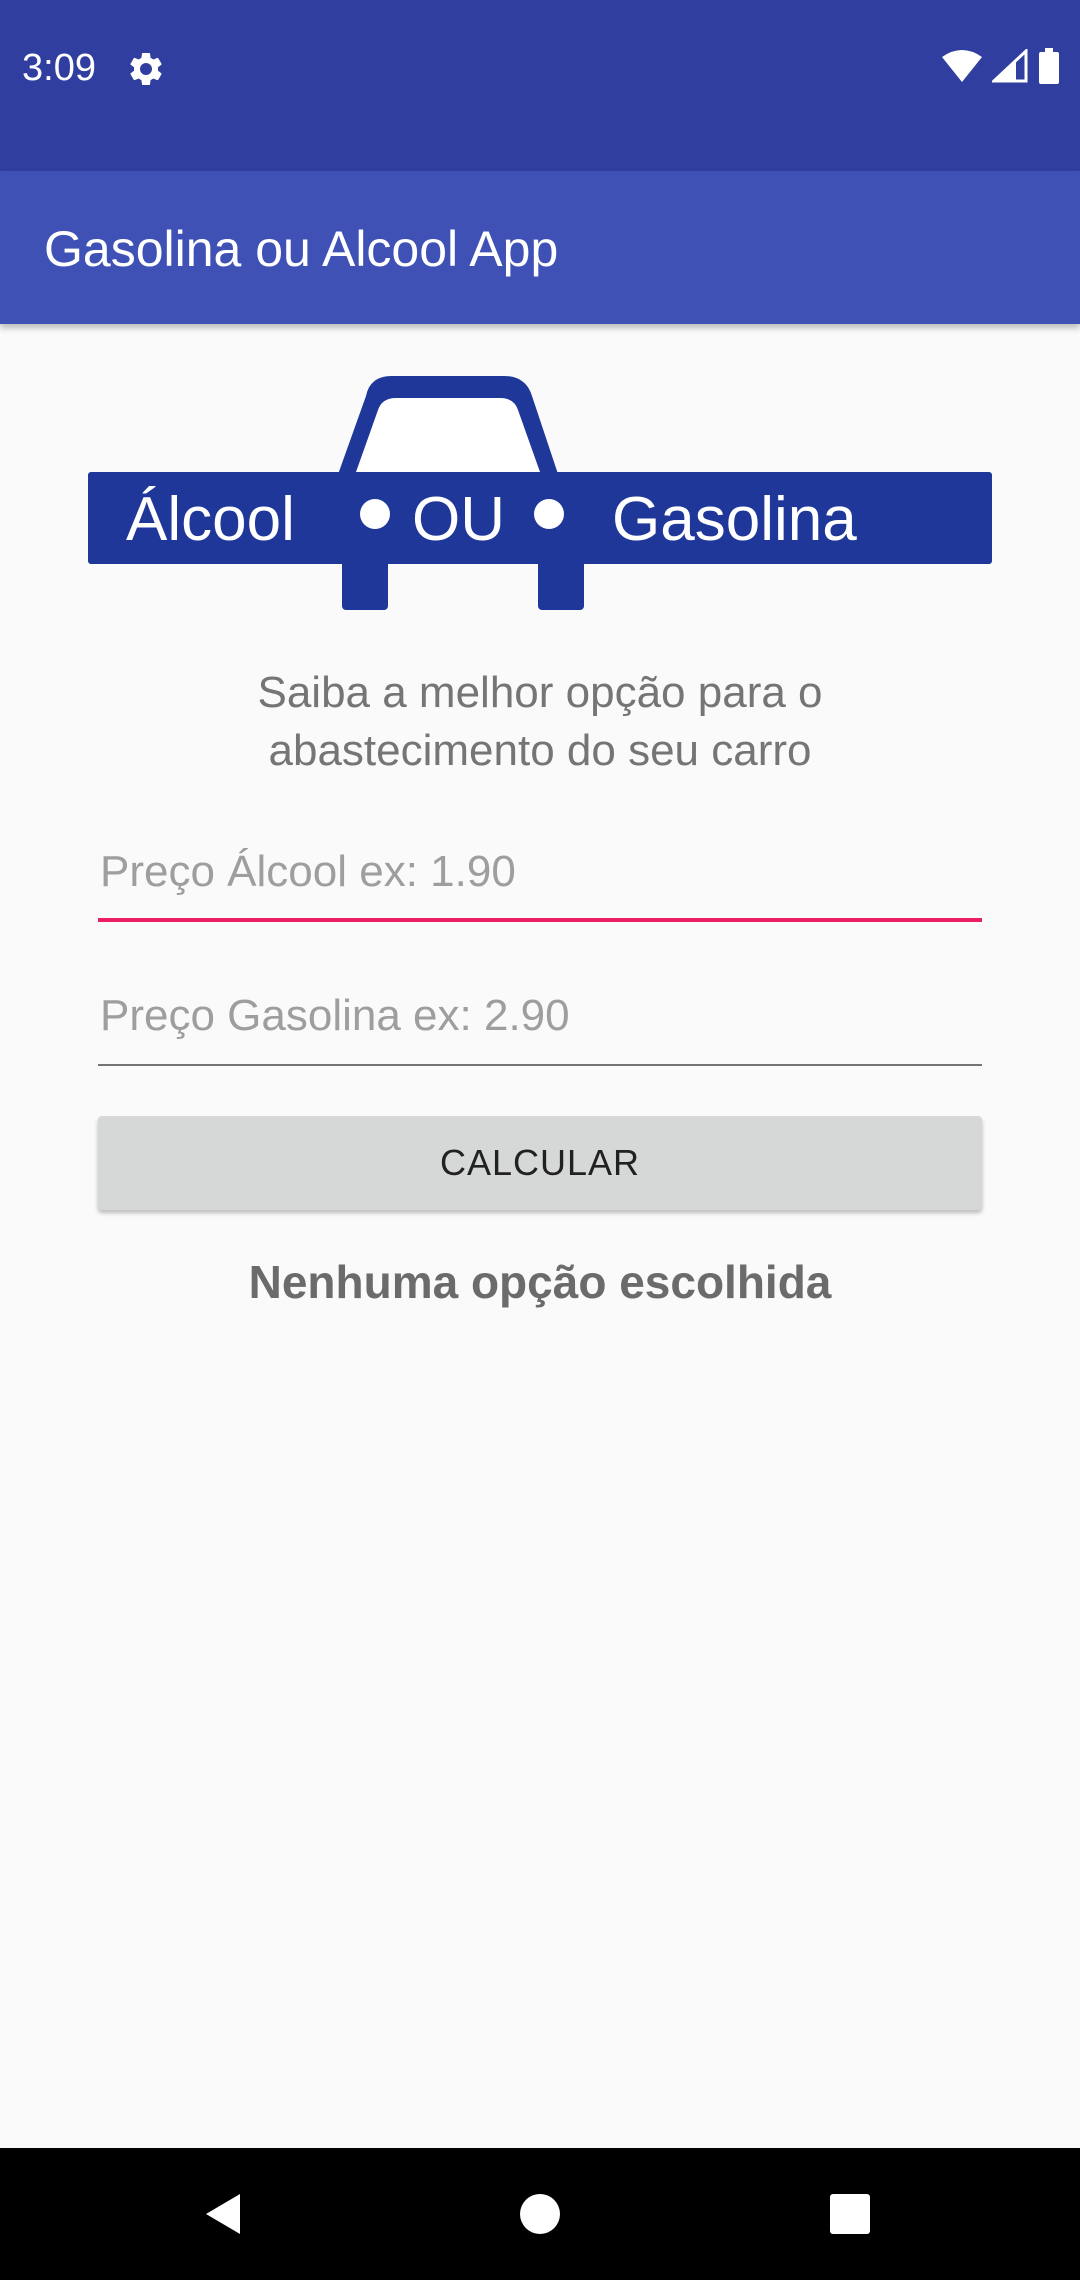 This screenshot has width=1080, height=2280. I want to click on logo-word-ou: OU, so click(458, 519).